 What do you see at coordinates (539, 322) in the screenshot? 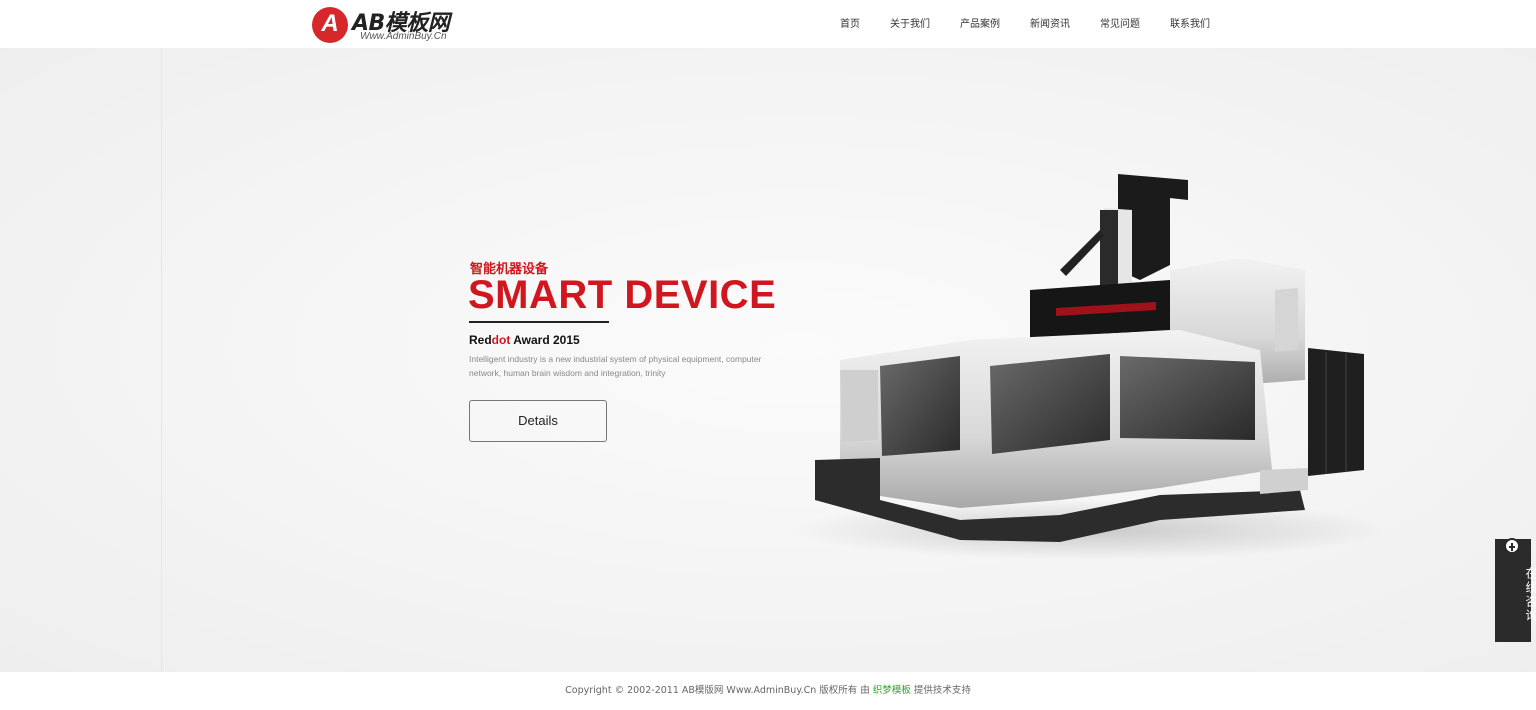
I see `title-underline` at bounding box center [539, 322].